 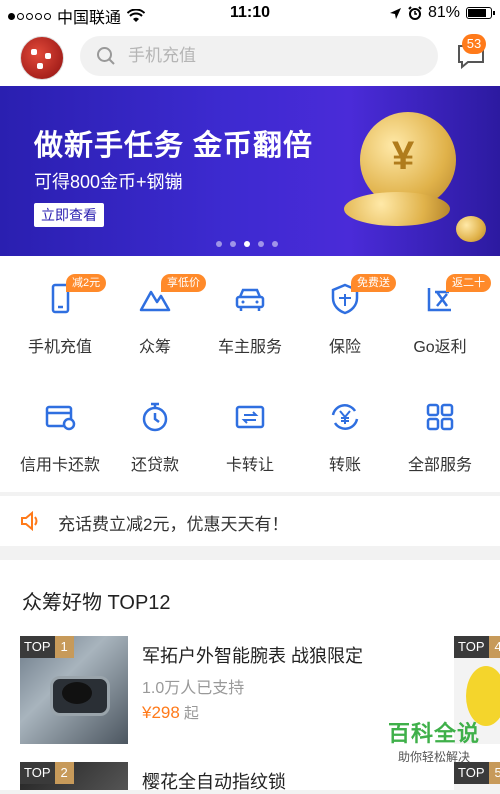 I want to click on service-label: 还贷款, so click(x=154, y=465).